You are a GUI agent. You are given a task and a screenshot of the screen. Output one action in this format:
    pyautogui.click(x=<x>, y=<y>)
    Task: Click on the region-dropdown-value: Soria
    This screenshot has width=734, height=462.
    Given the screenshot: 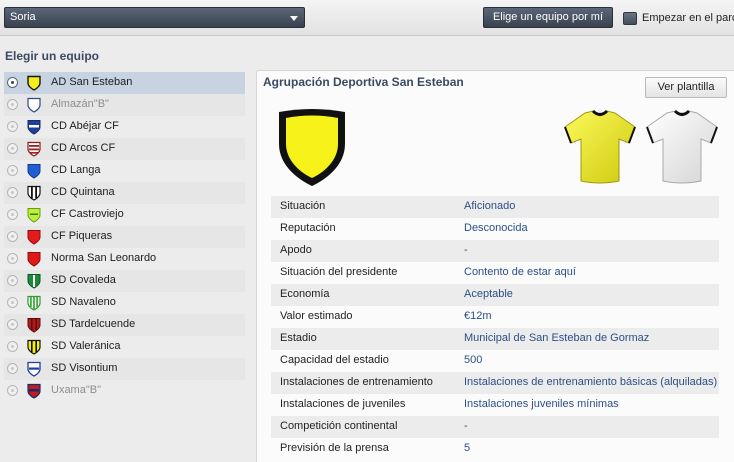 What is the action you would take?
    pyautogui.click(x=23, y=17)
    